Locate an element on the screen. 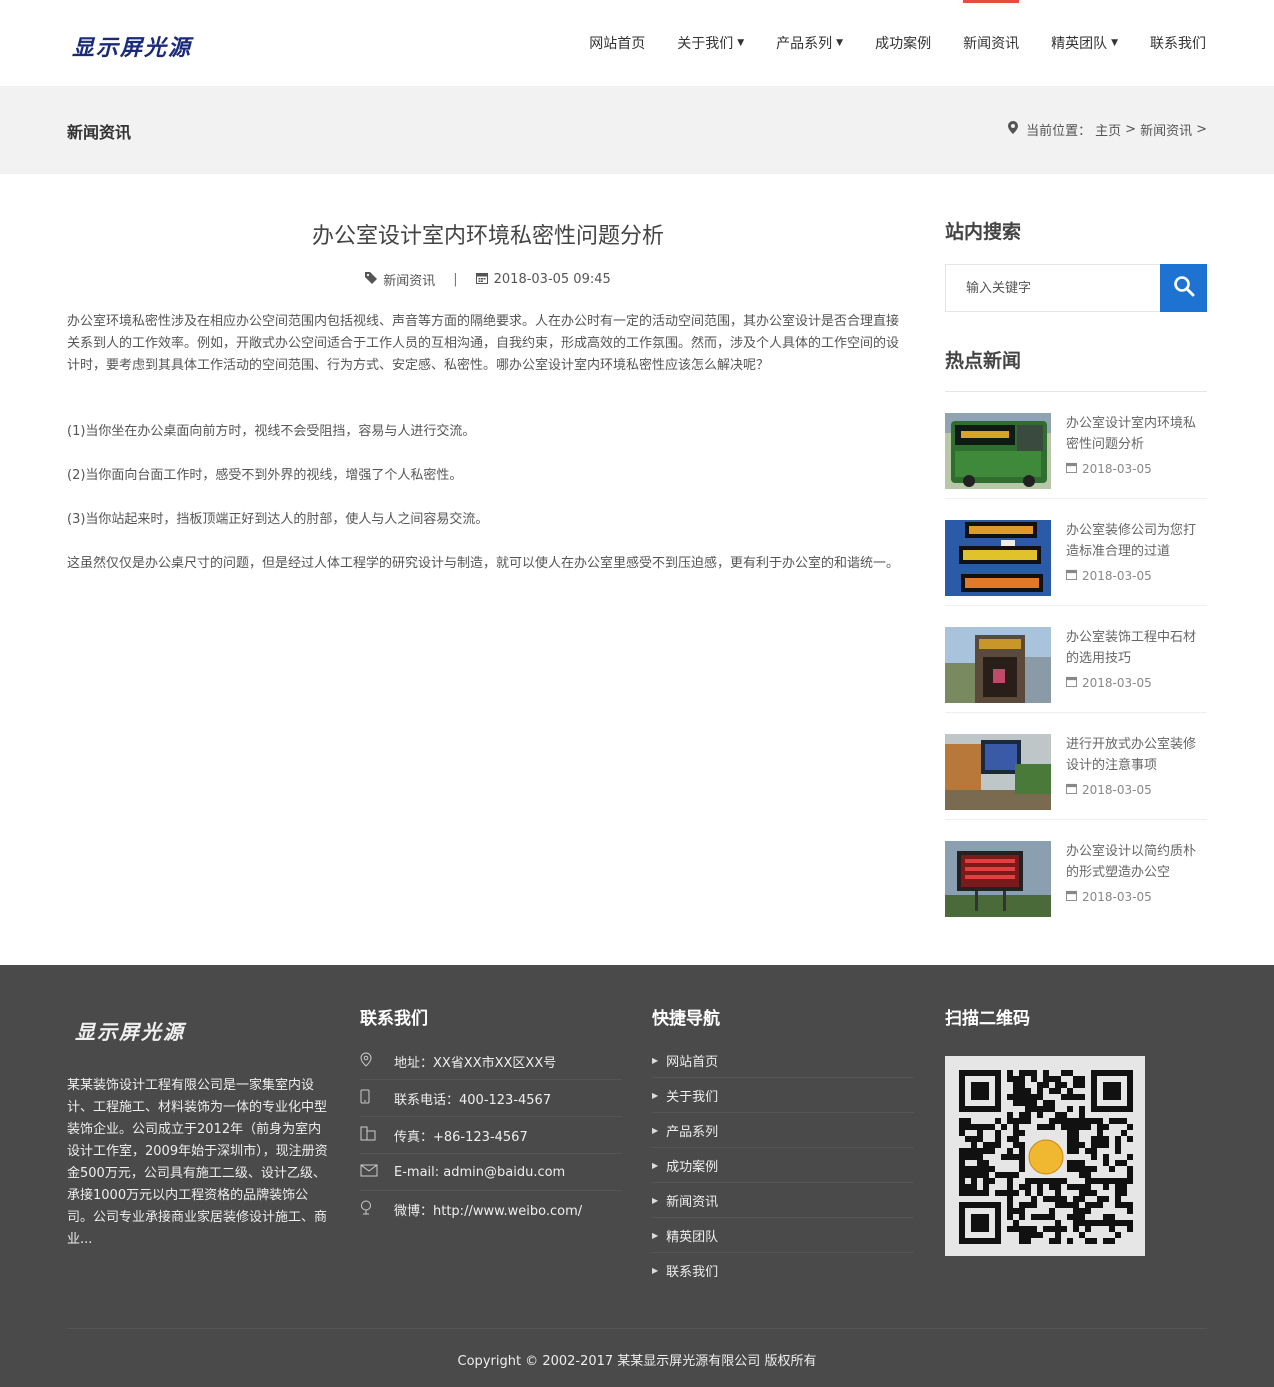  news-info: 办公室装饰工程中石材的选用技巧 2018-03-05 is located at coordinates (1136, 658).